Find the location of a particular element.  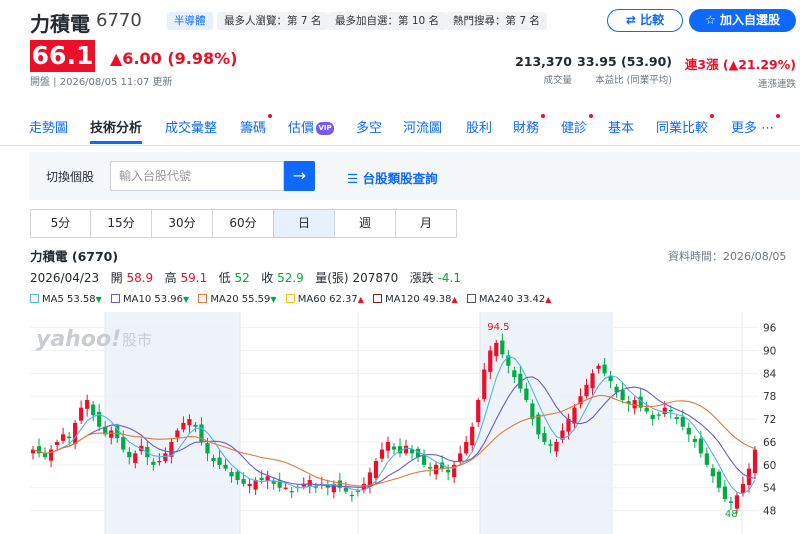

tab-bull-bear: 多空 is located at coordinates (369, 126).